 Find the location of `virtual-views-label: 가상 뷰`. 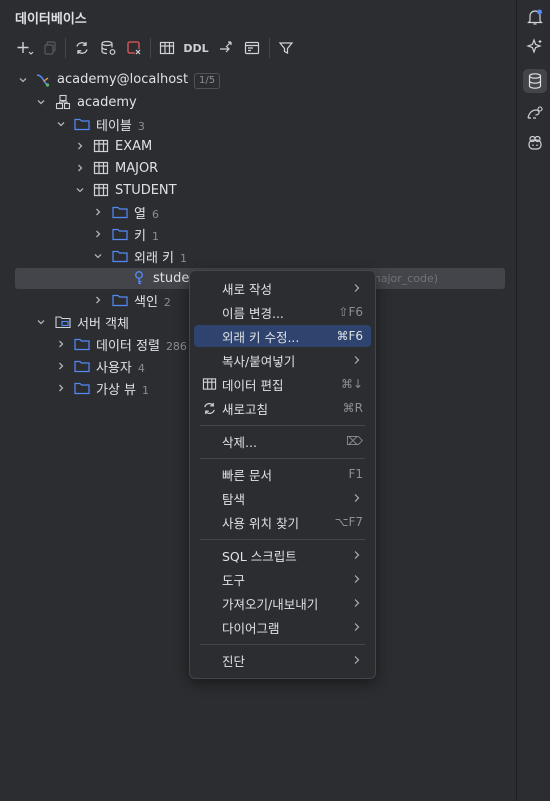

virtual-views-label: 가상 뷰 is located at coordinates (116, 390).